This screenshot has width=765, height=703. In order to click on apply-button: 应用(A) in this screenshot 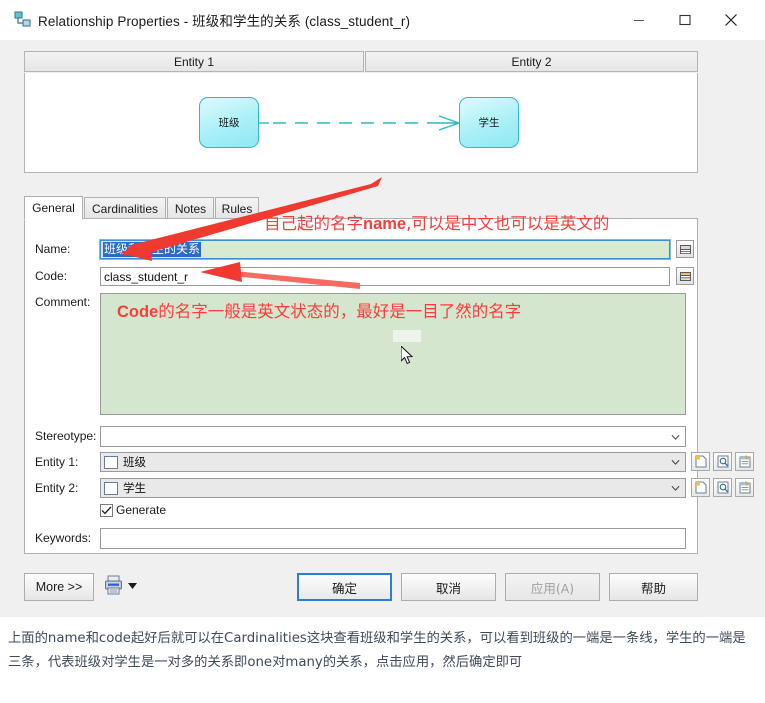, I will do `click(552, 587)`.